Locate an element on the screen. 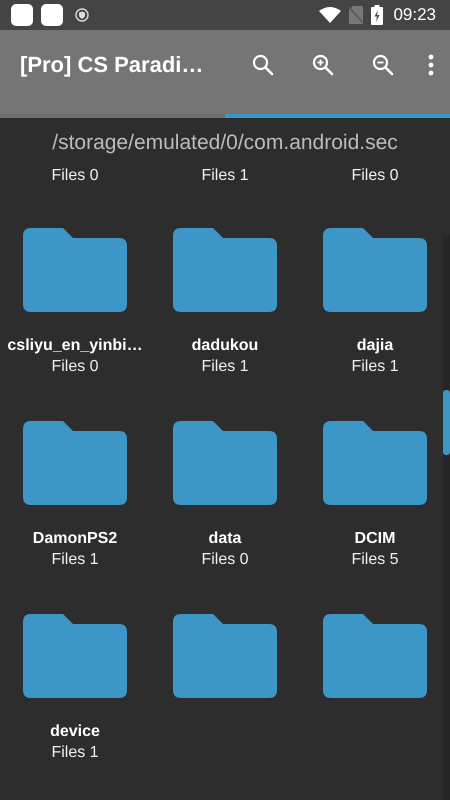  search-icon is located at coordinates (263, 65).